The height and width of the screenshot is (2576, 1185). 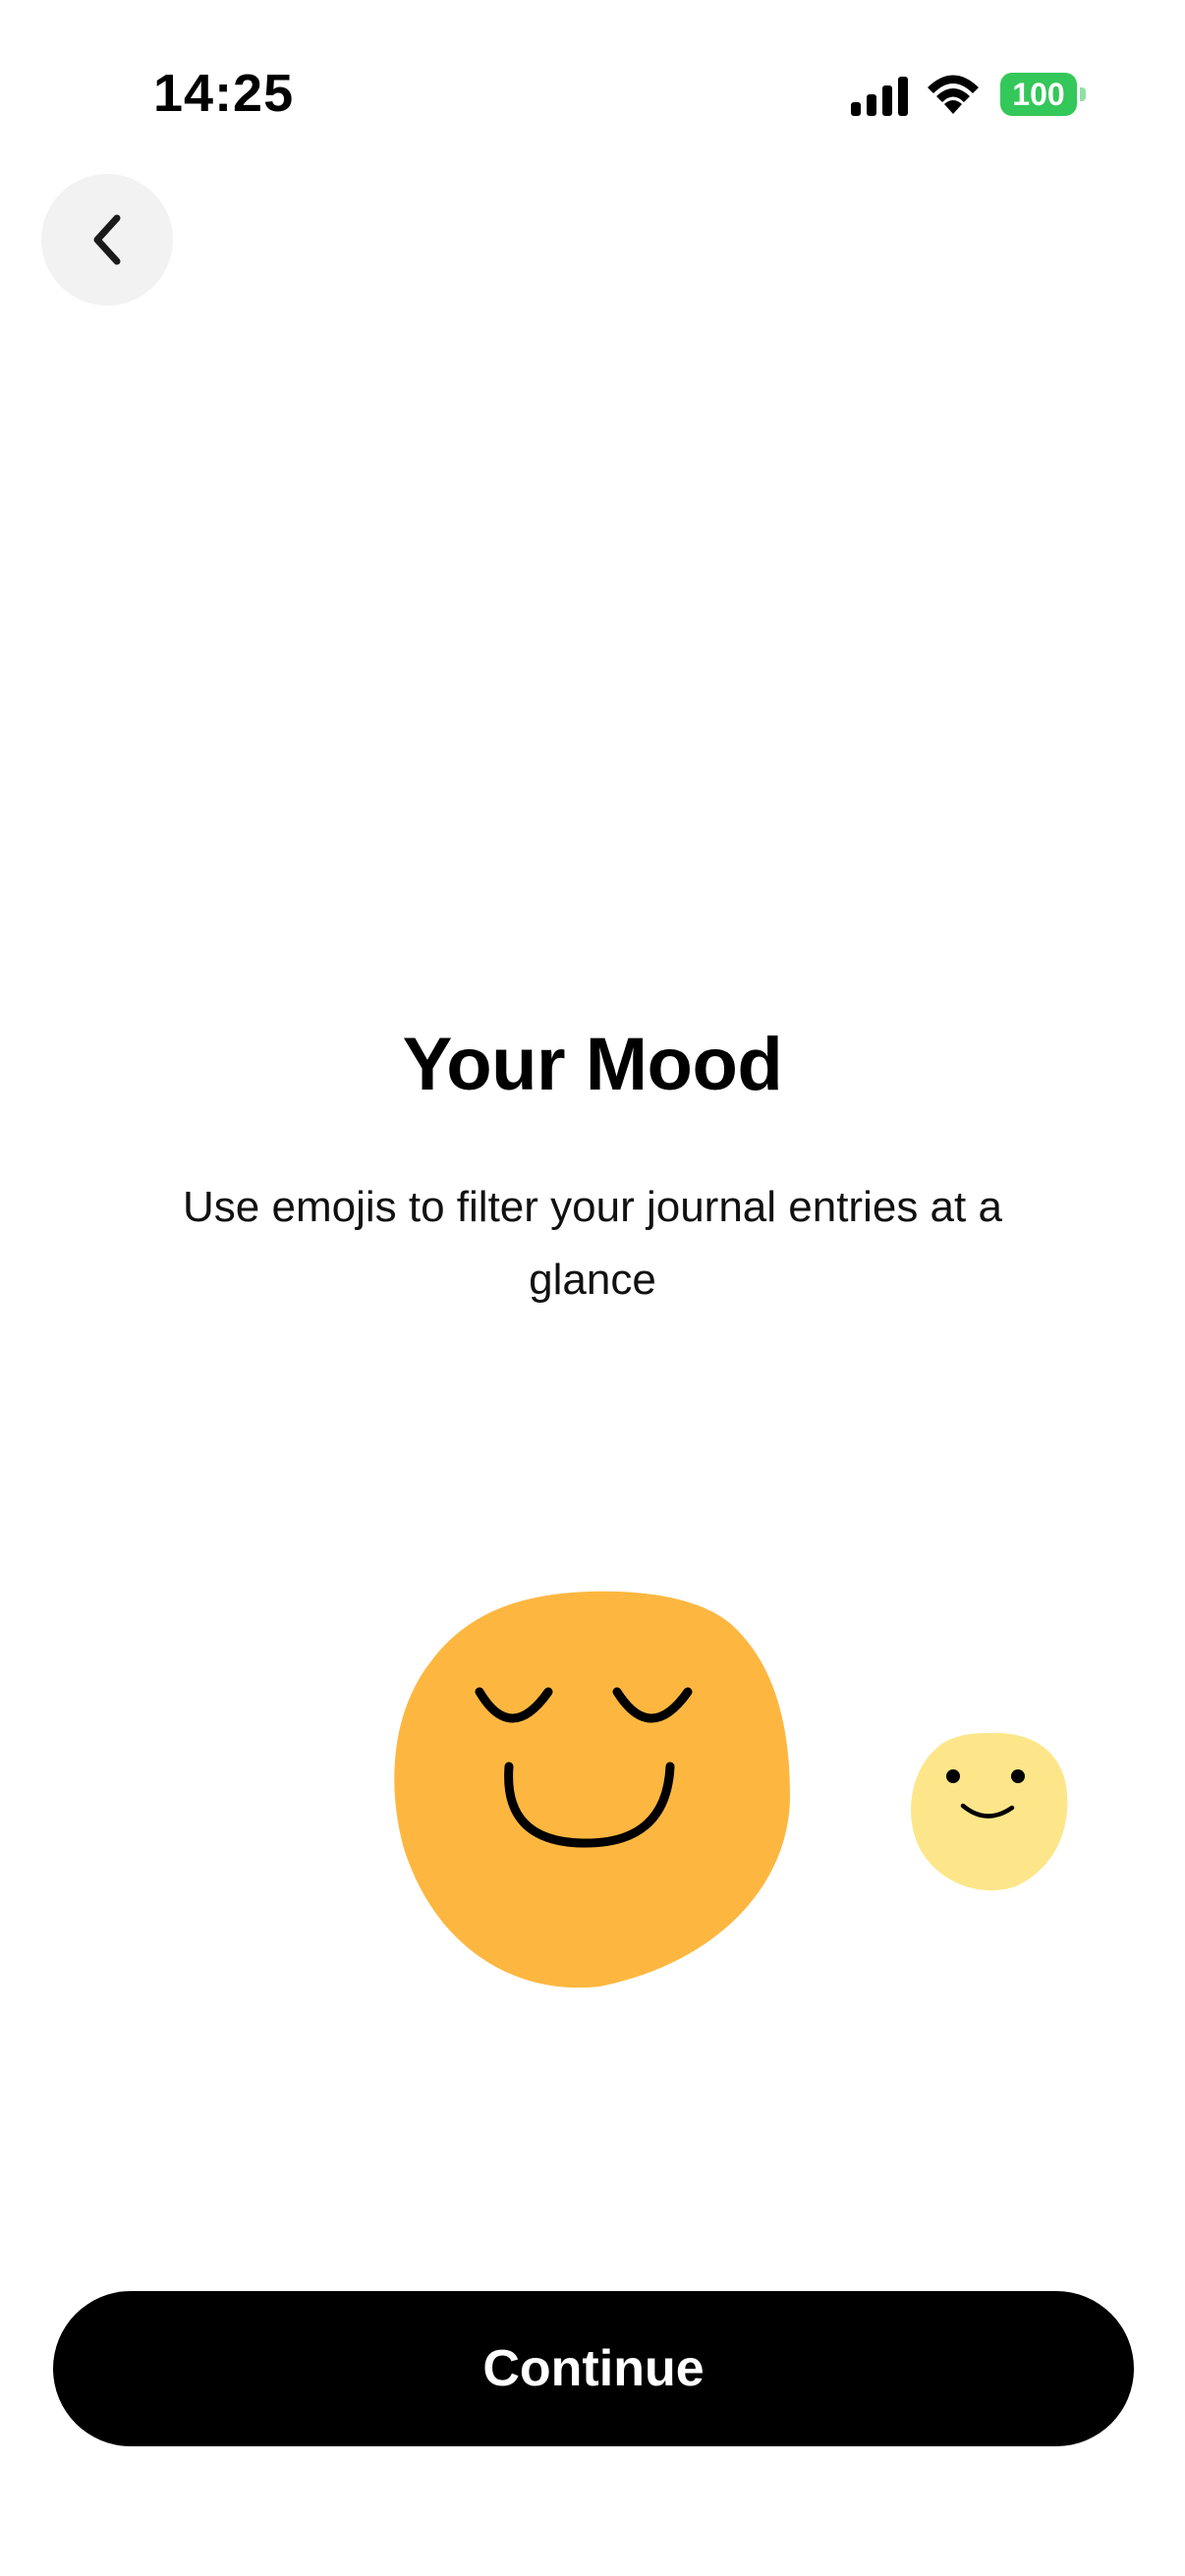 I want to click on status-time: 14:25, so click(x=224, y=93).